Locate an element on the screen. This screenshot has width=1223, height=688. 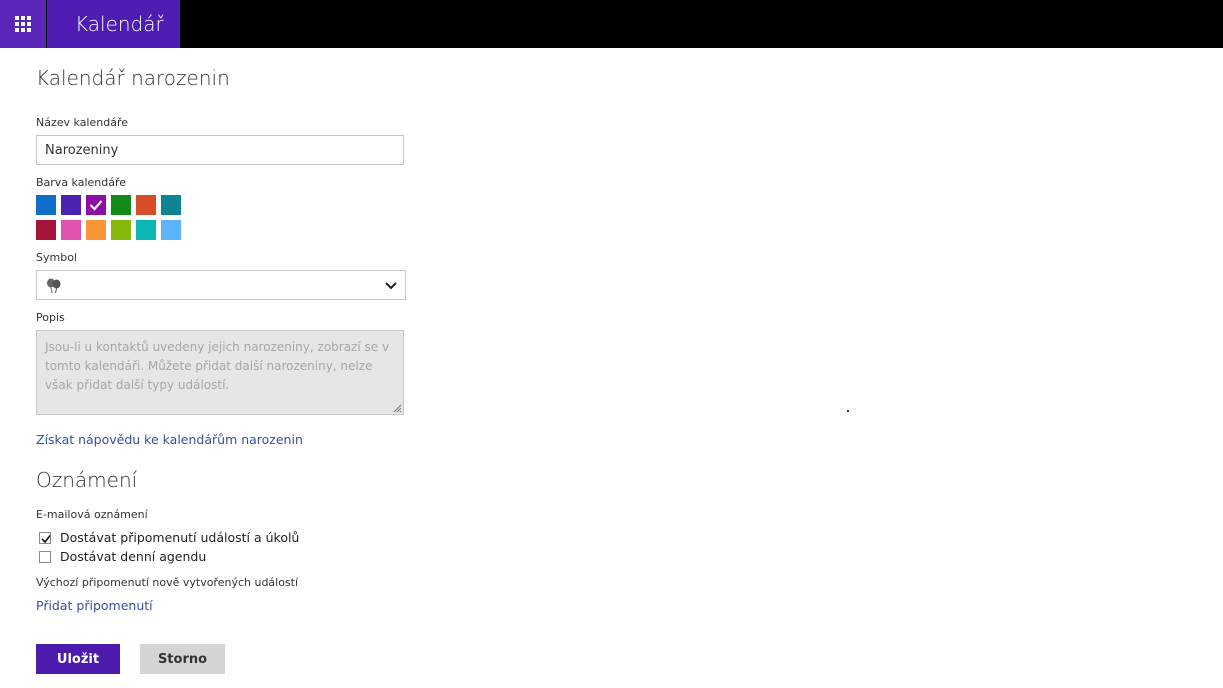
birthday-calendar-help-link: Získat nápovědu ke kalendářům narozenin is located at coordinates (169, 439).